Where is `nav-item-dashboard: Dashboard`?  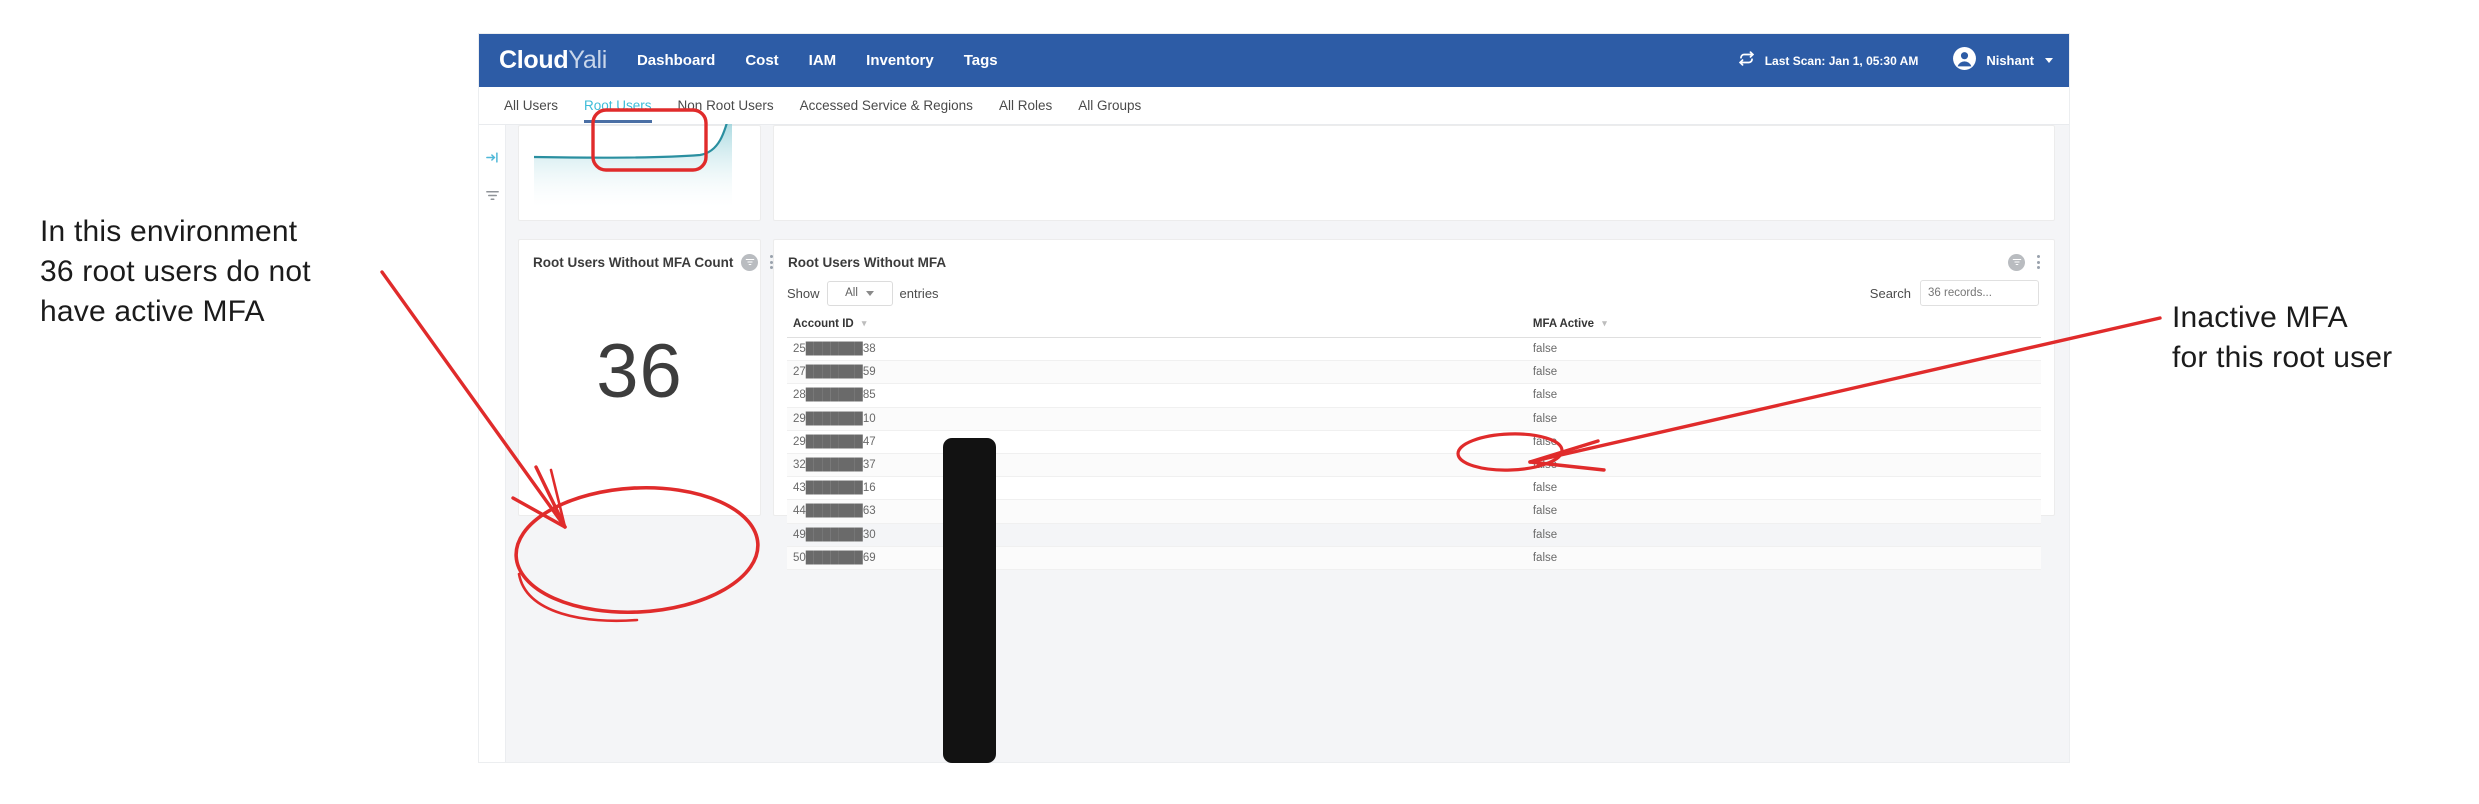
nav-item-dashboard: Dashboard is located at coordinates (676, 60).